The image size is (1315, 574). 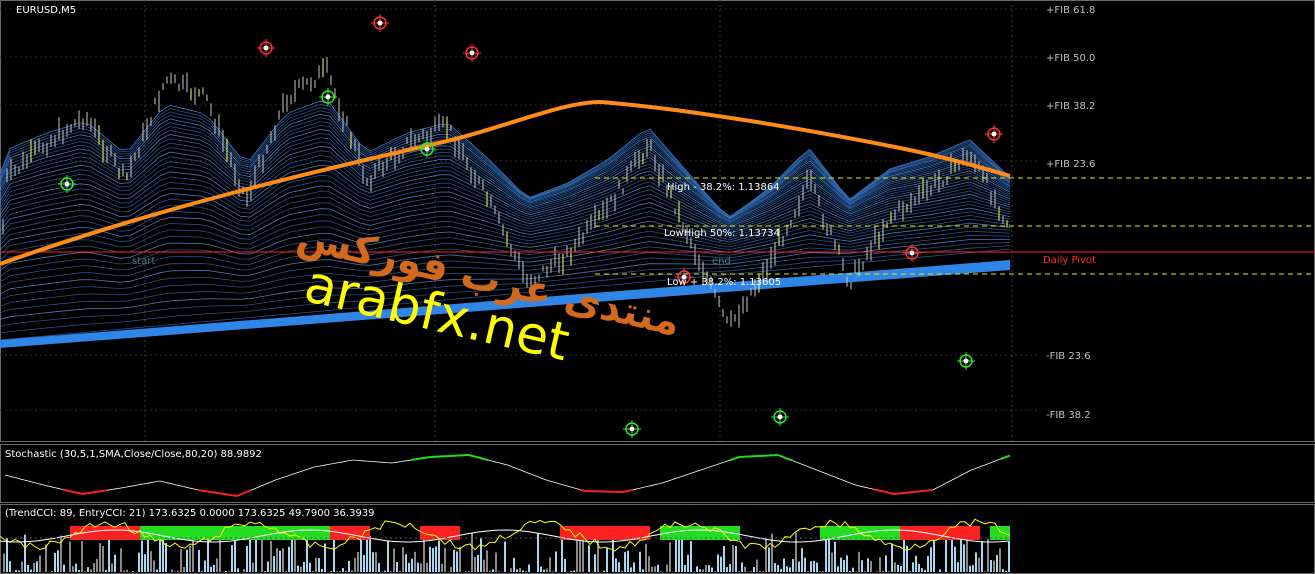 What do you see at coordinates (472, 53) in the screenshot?
I see `marker-dot` at bounding box center [472, 53].